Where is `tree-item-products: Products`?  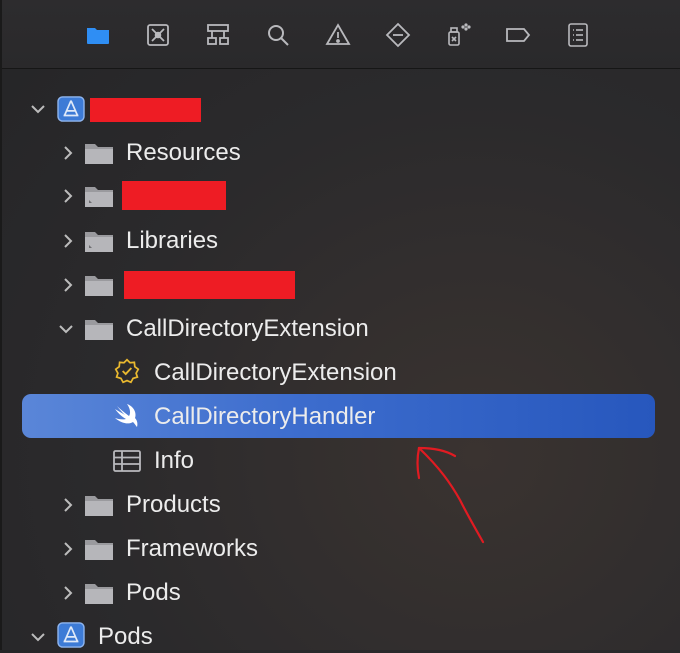
tree-item-products: Products is located at coordinates (173, 505).